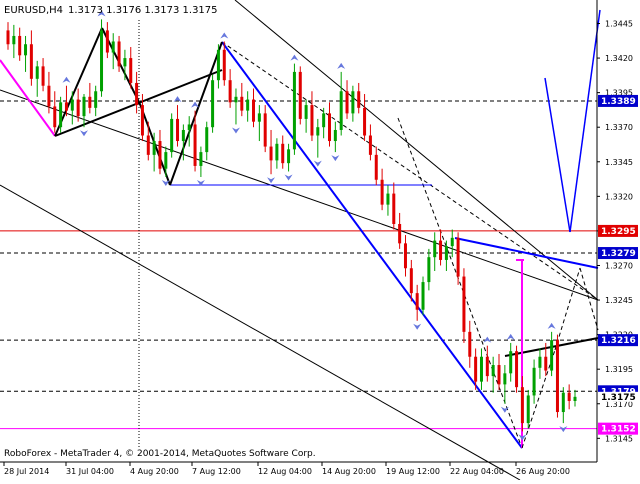  What do you see at coordinates (285, 471) in the screenshot?
I see `x-tick-label: 12 Aug 04:00` at bounding box center [285, 471].